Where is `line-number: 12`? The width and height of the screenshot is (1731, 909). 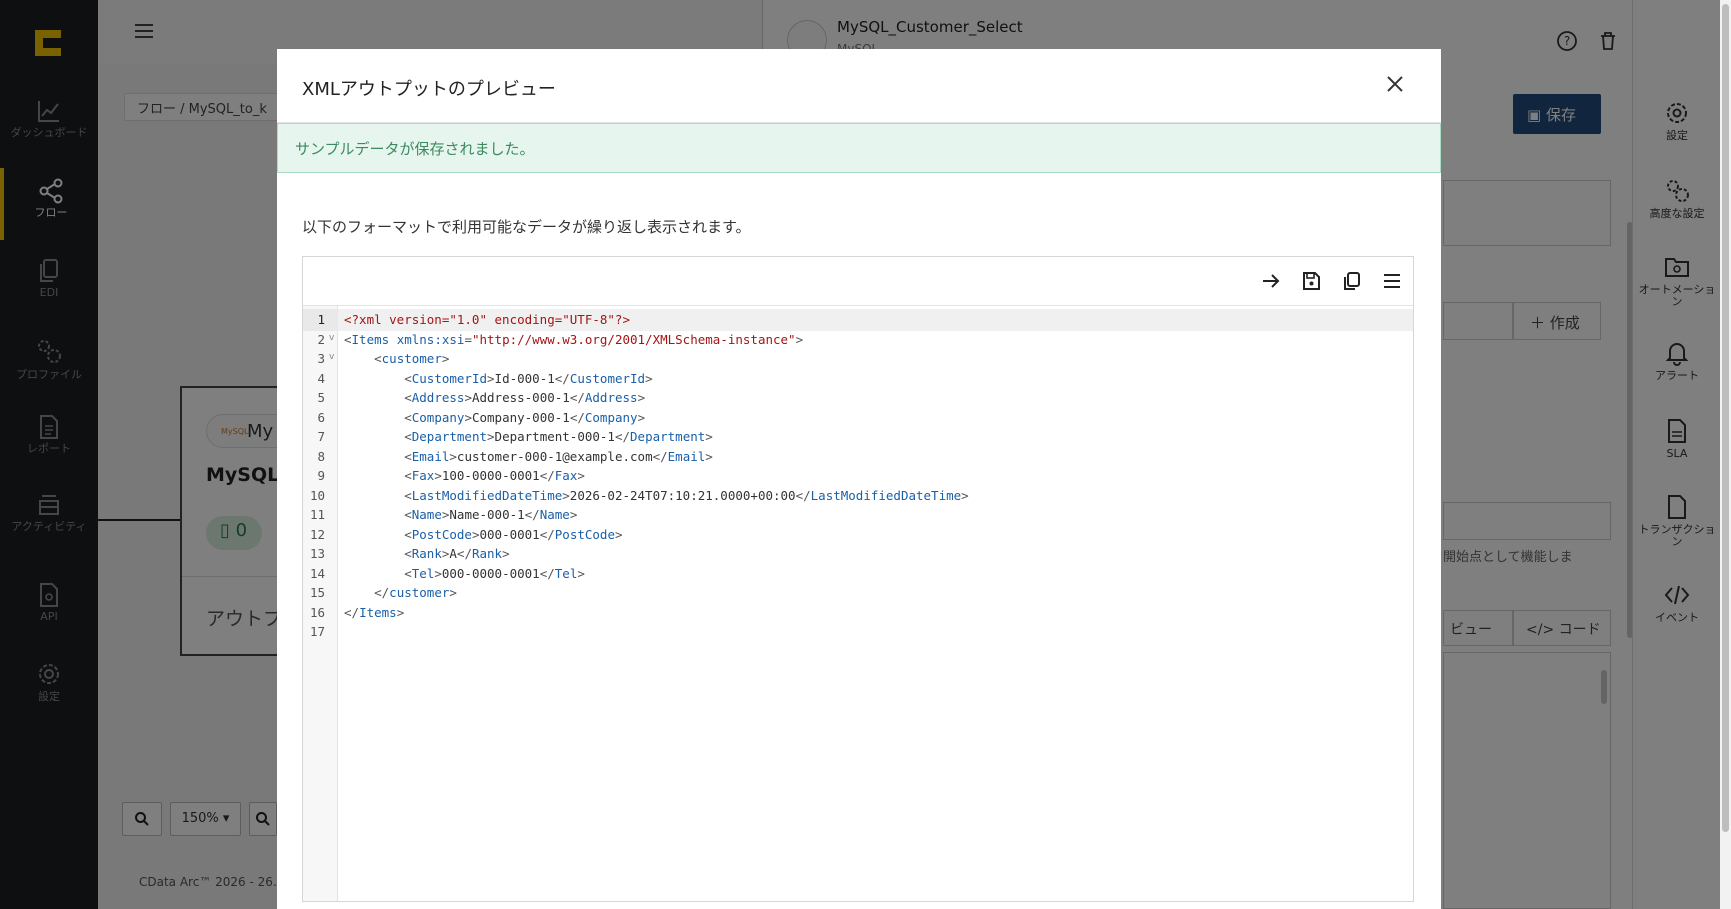 line-number: 12 is located at coordinates (317, 534).